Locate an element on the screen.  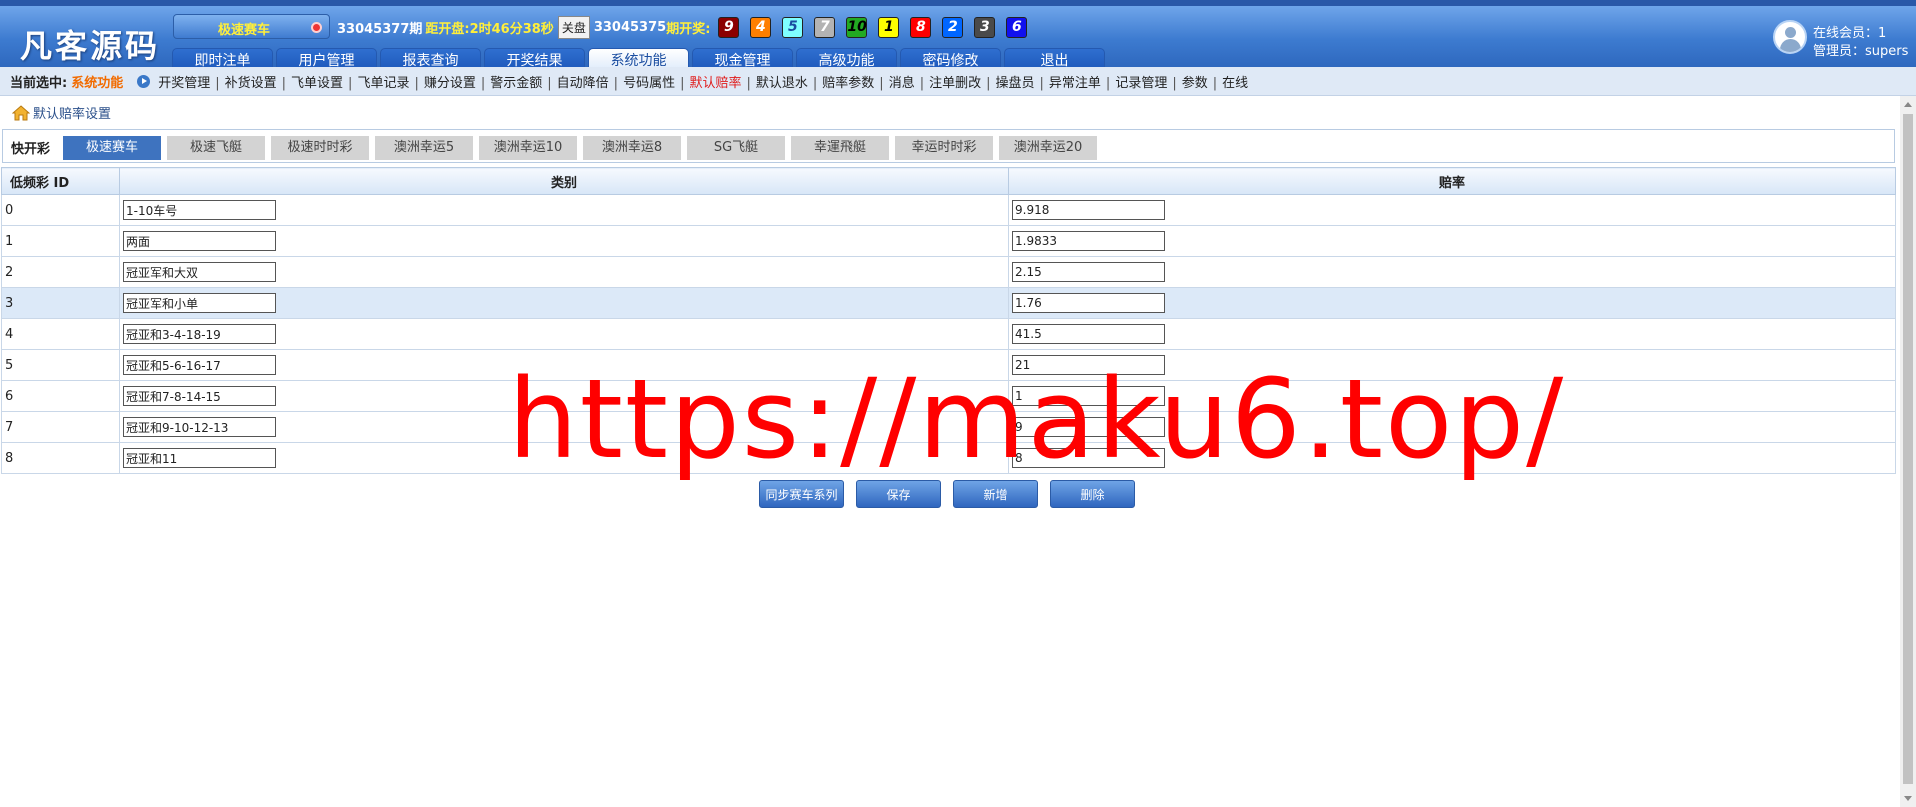
close-market-button: 关盘 is located at coordinates (573, 27).